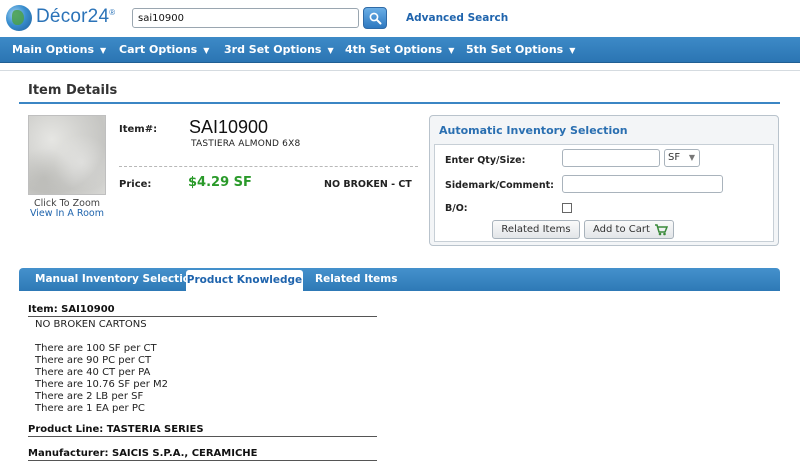 The width and height of the screenshot is (800, 474). Describe the element at coordinates (691, 157) in the screenshot. I see `chevron-down-icon: ▼` at that location.